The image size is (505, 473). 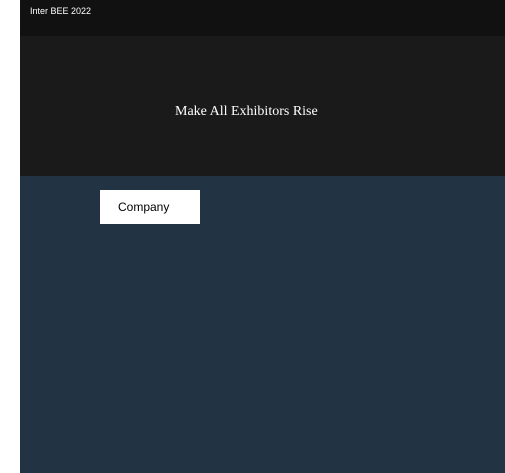 I want to click on hero-title: Make All Exhibitors Rise, so click(x=246, y=111).